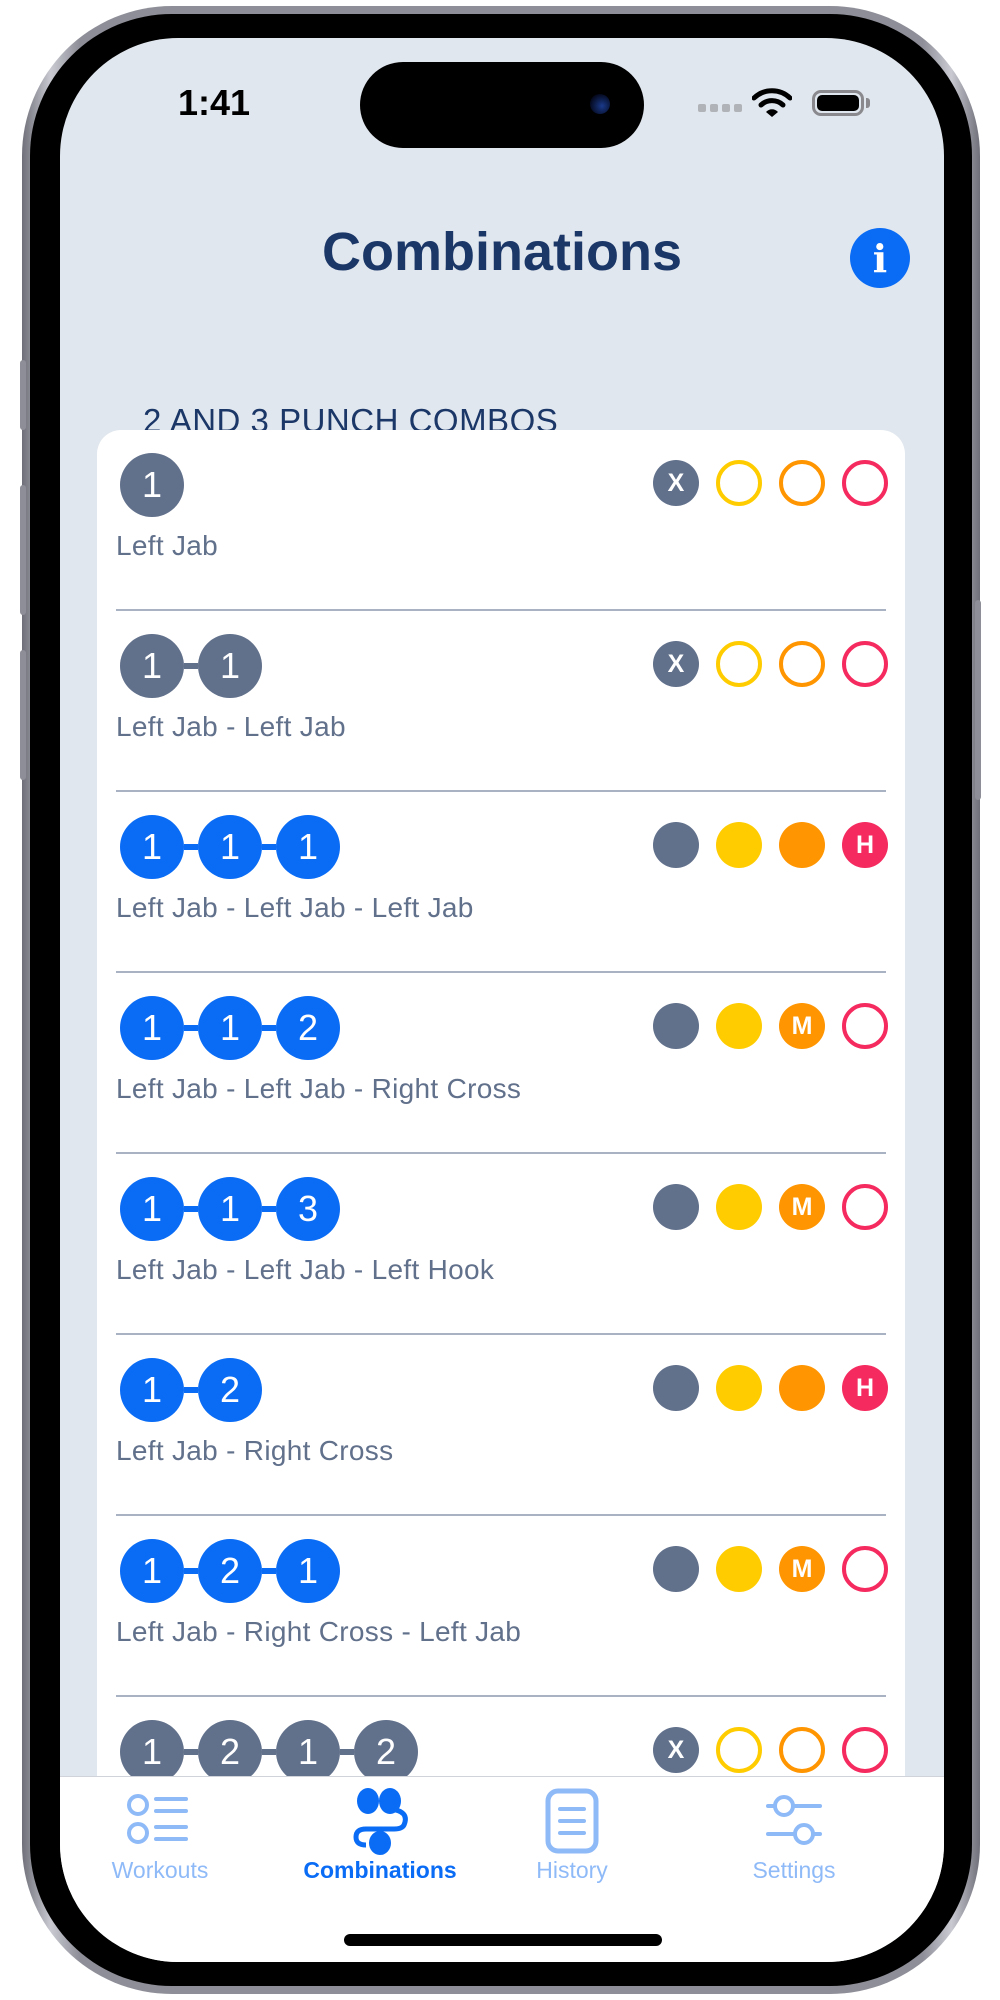  I want to click on sliders-icon, so click(794, 1820).